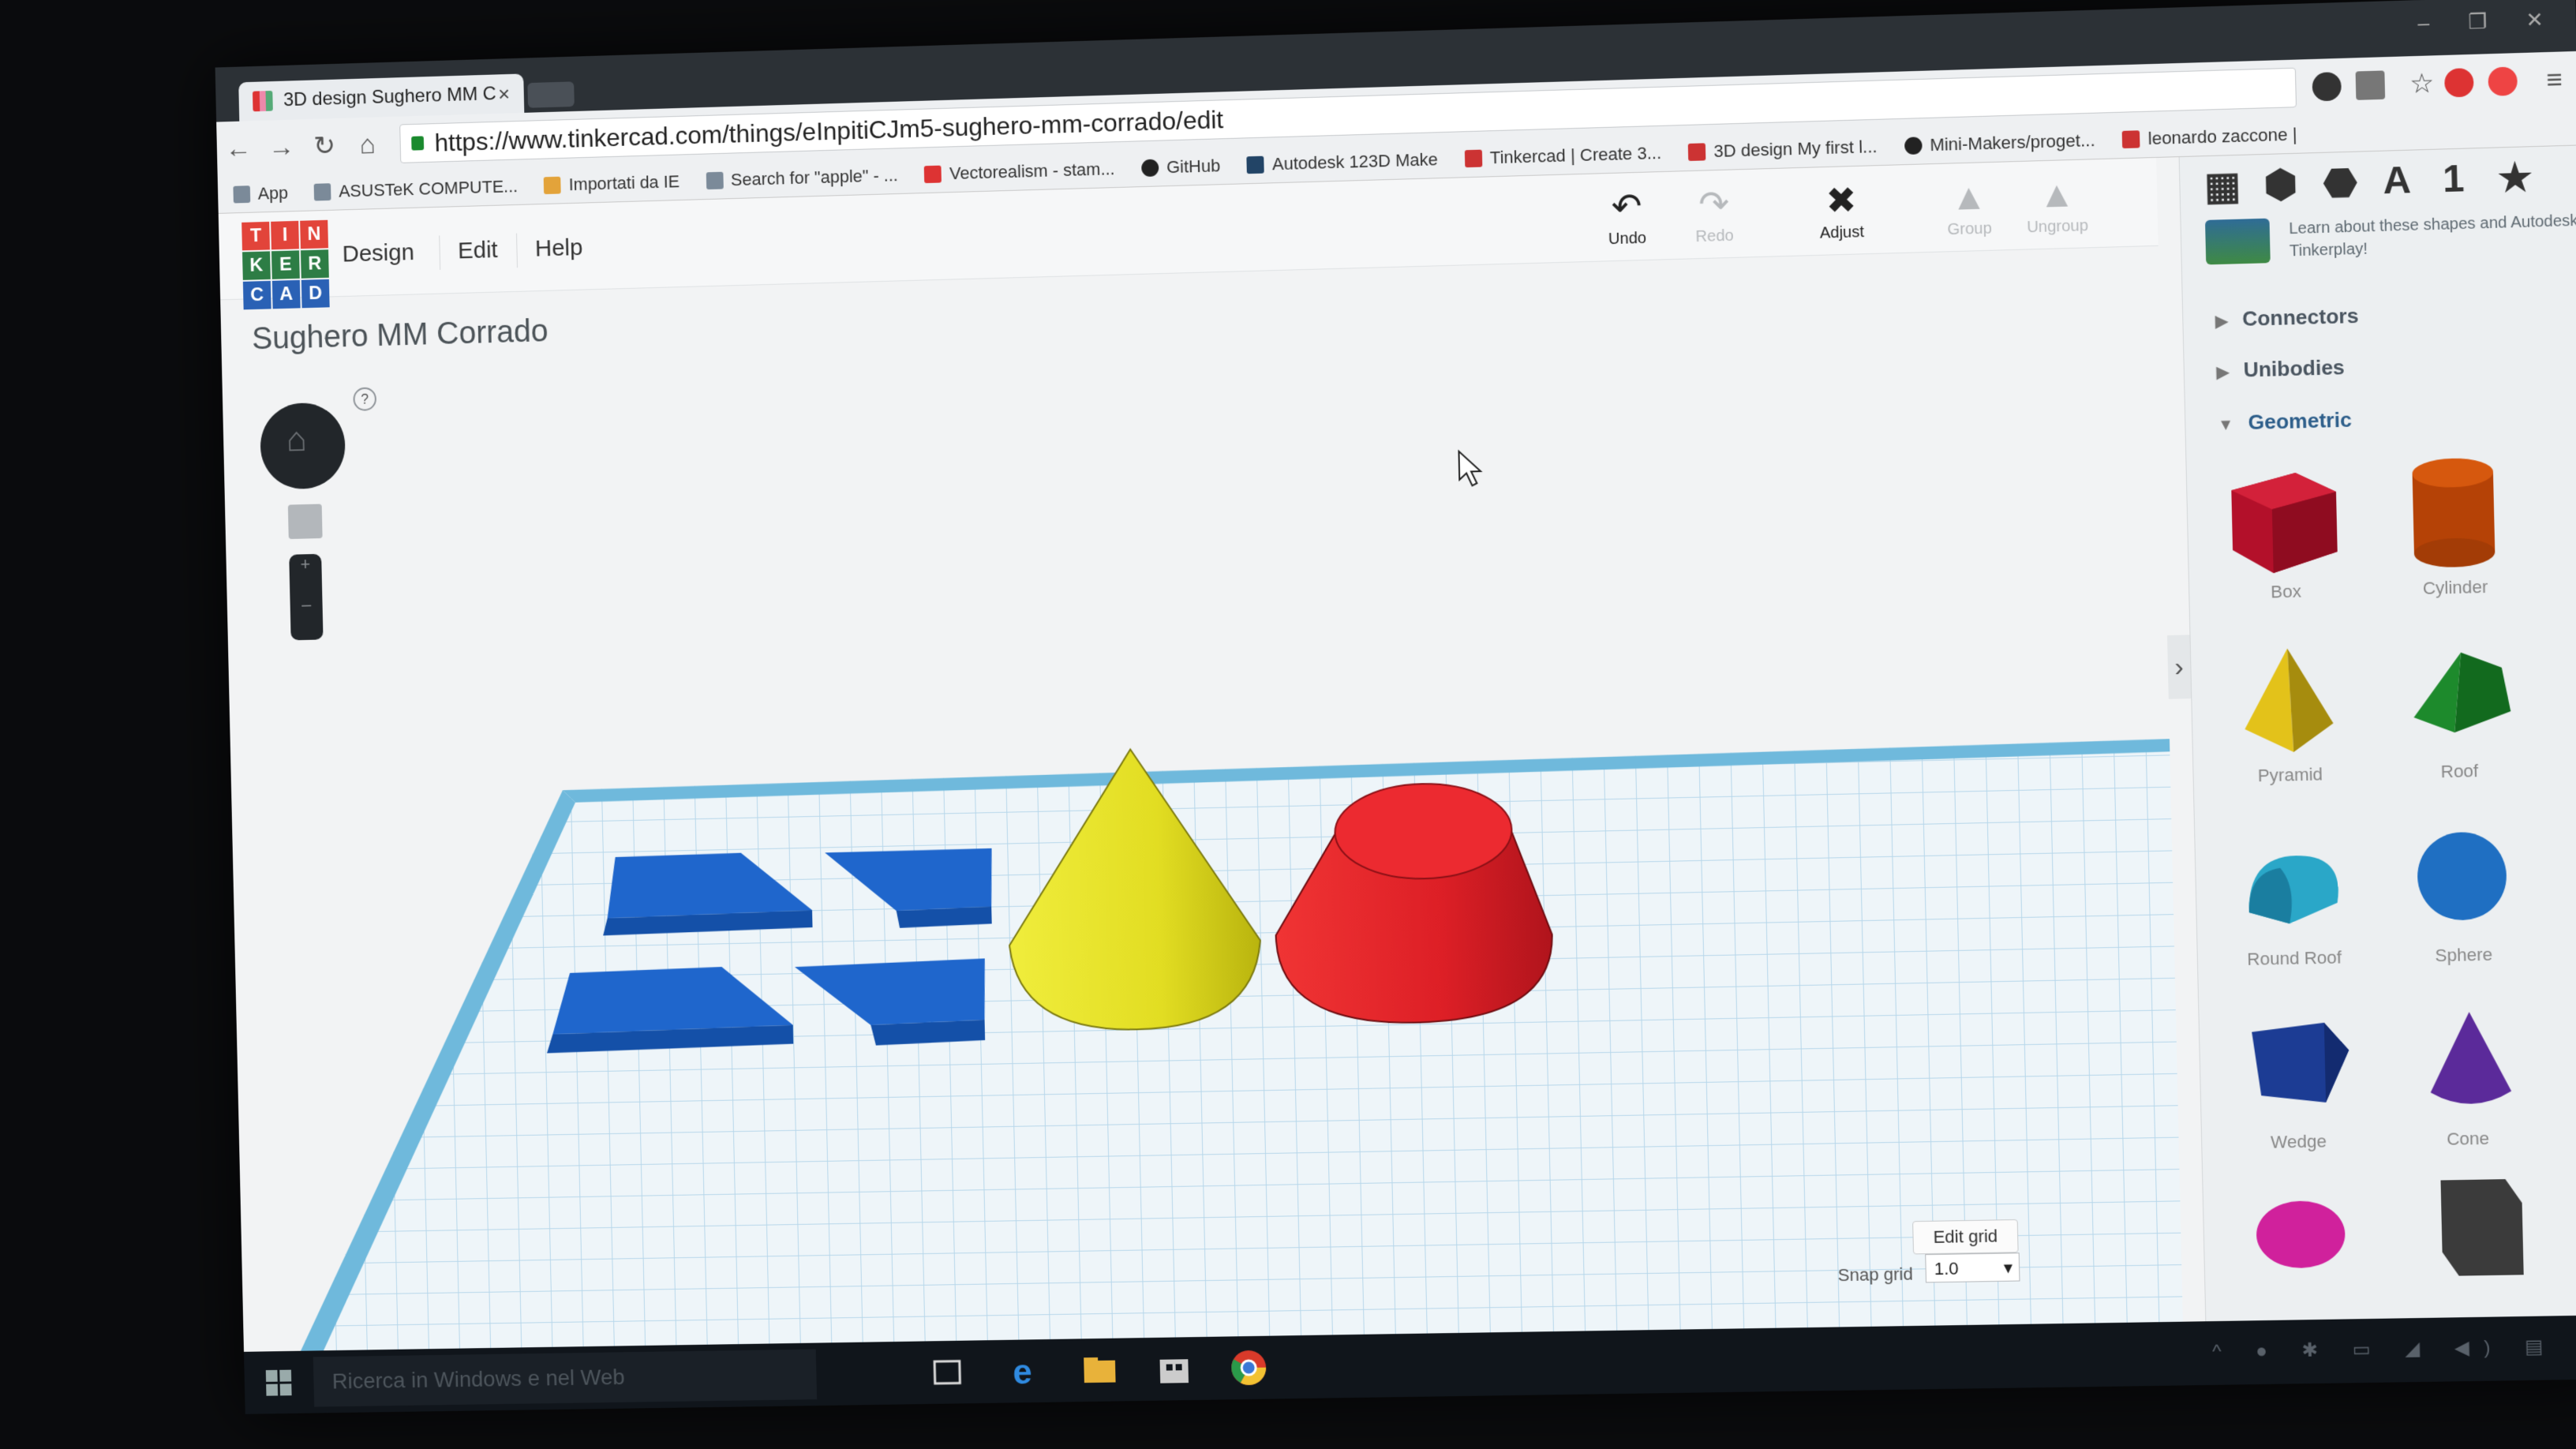 This screenshot has width=2576, height=1449. Describe the element at coordinates (1841, 200) in the screenshot. I see `adjust-icon: ✖` at that location.